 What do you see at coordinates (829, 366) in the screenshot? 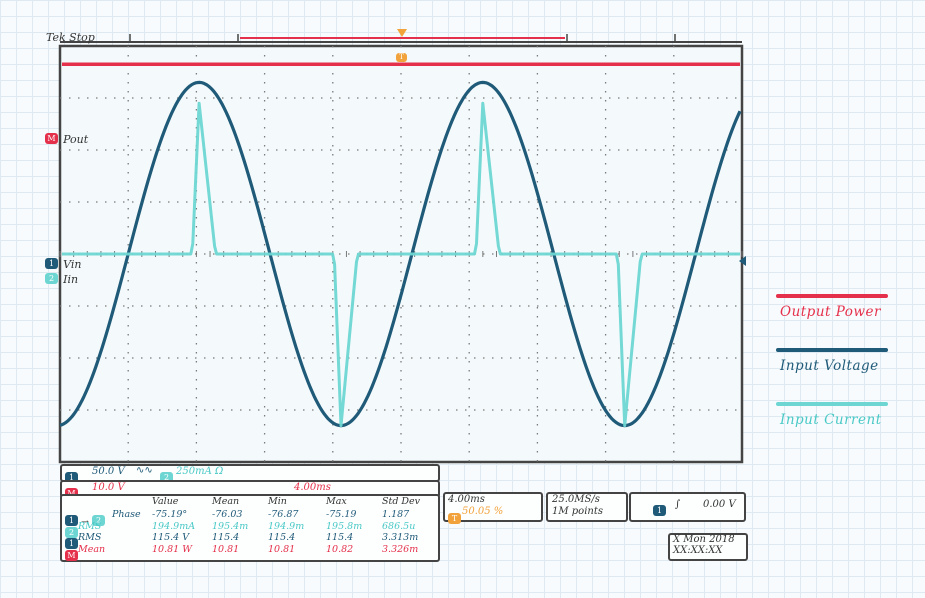
I see `legend-input-voltage: Input Voltage` at bounding box center [829, 366].